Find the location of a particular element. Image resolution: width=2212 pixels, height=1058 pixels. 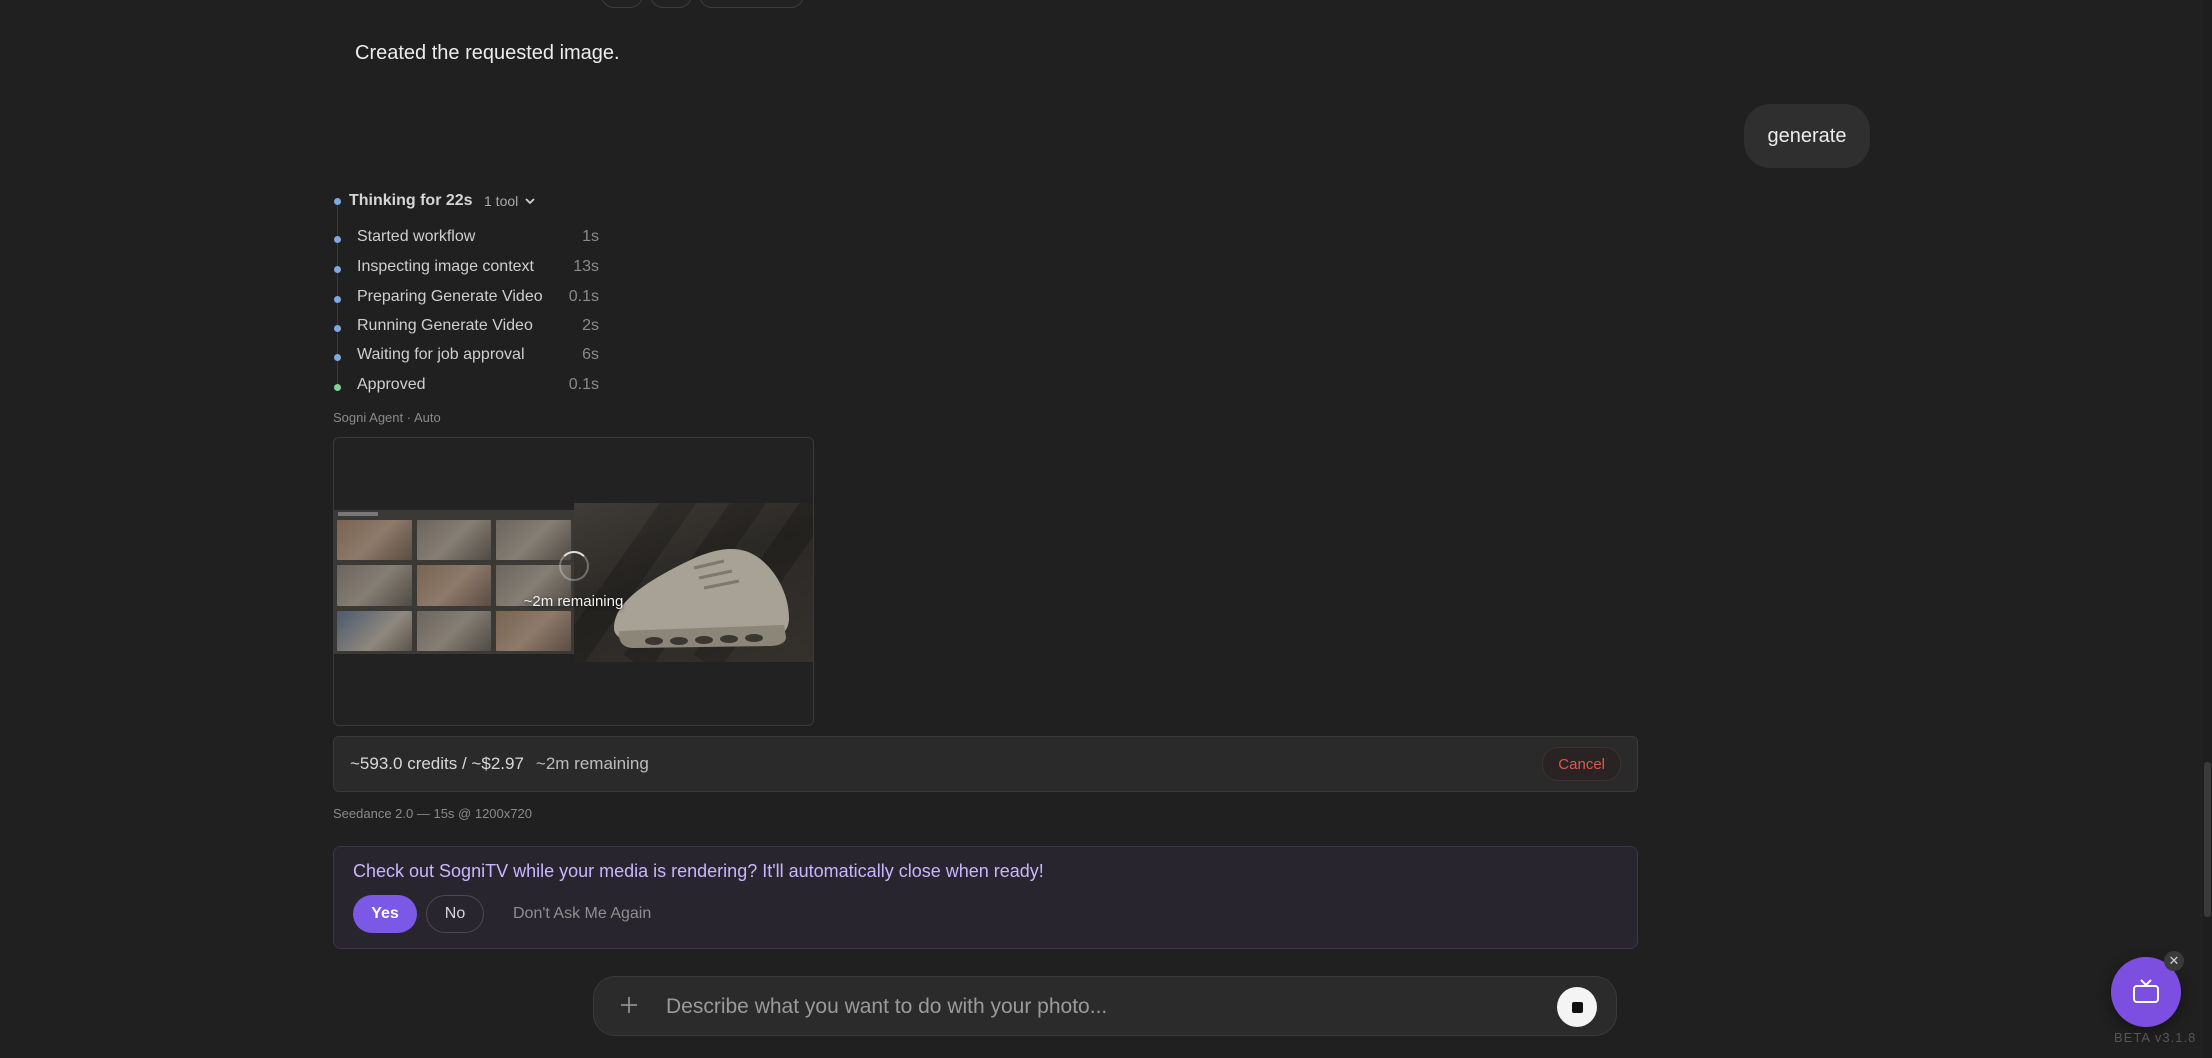

message-composer is located at coordinates (1105, 1006).